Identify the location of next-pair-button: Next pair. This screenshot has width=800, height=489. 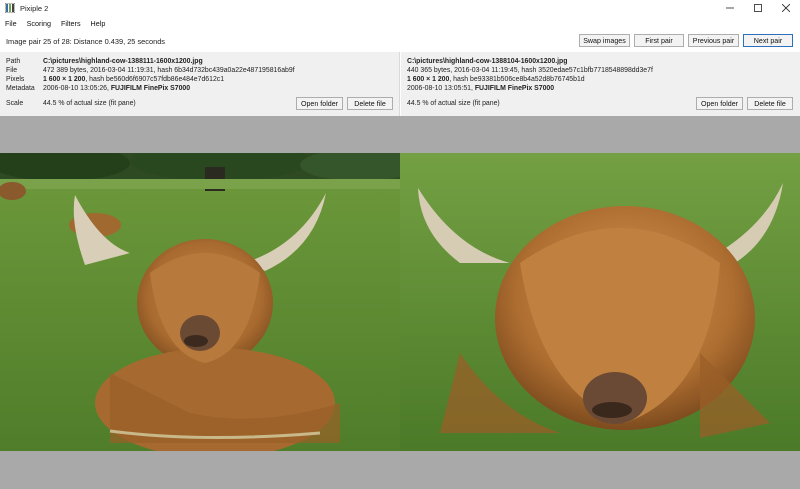
(768, 40).